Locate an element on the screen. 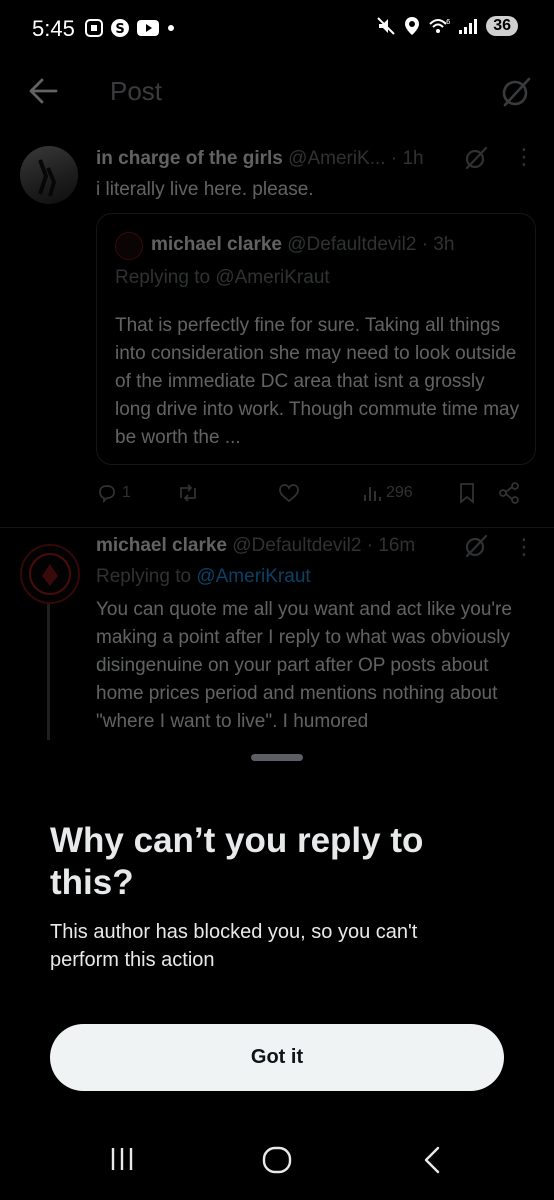  got-it-button: Got it is located at coordinates (277, 1057).